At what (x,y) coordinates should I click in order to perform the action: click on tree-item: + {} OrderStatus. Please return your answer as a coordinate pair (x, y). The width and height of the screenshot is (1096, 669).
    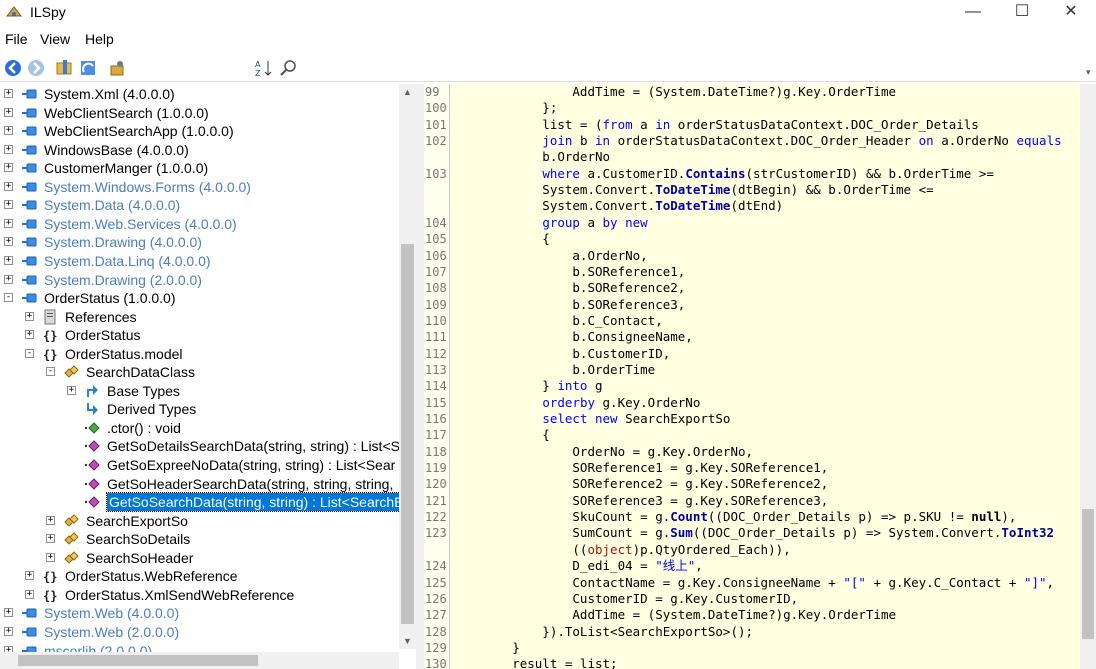
    Looking at the image, I should click on (199, 335).